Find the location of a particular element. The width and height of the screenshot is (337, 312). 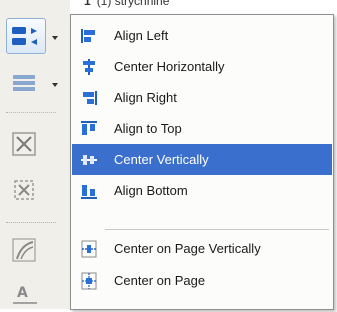

center-horizontally-icon is located at coordinates (89, 67).